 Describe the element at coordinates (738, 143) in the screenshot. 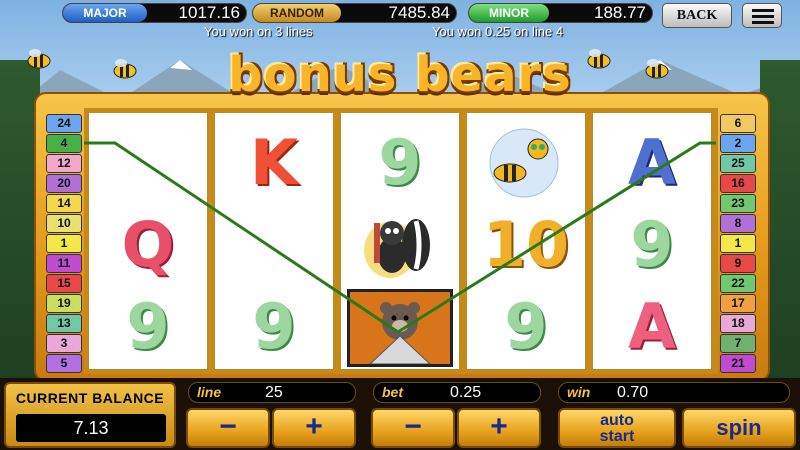

I see `line-tab-right: 2` at that location.